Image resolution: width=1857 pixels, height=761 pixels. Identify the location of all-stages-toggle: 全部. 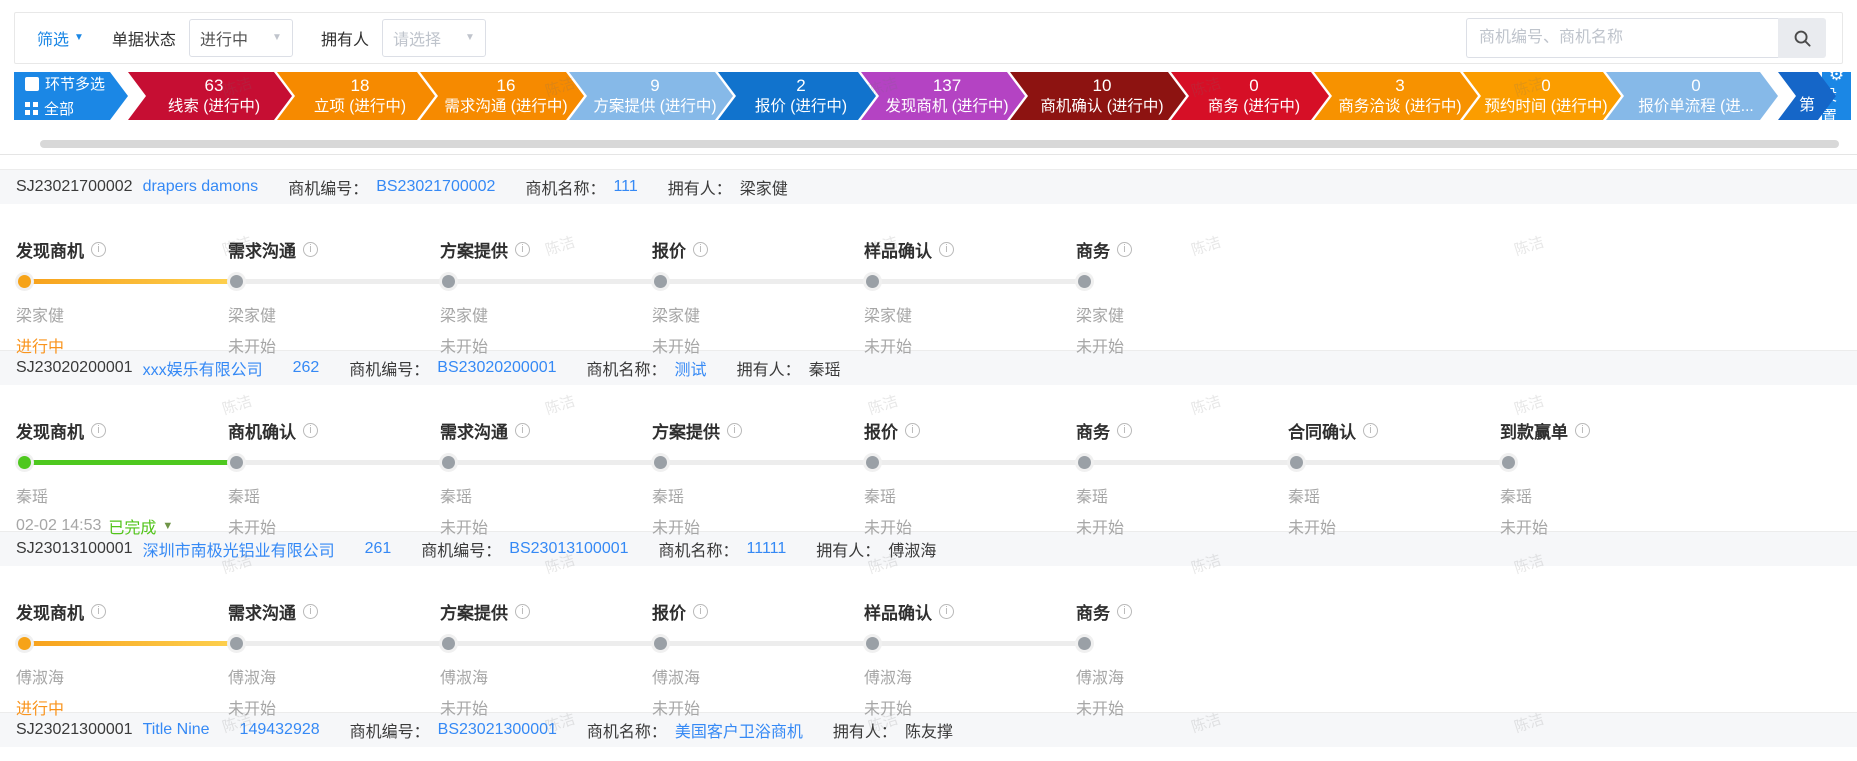
(76, 108).